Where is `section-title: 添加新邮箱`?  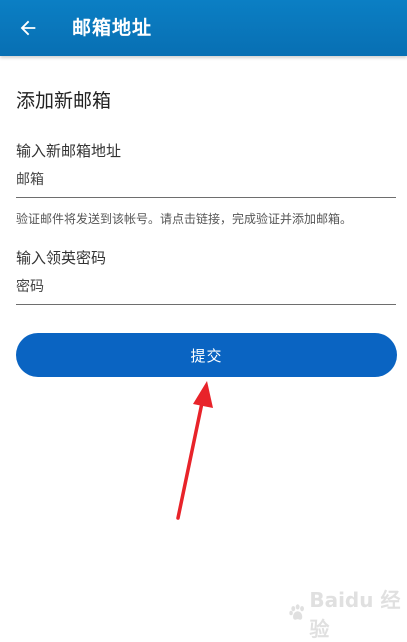 section-title: 添加新邮箱 is located at coordinates (64, 101).